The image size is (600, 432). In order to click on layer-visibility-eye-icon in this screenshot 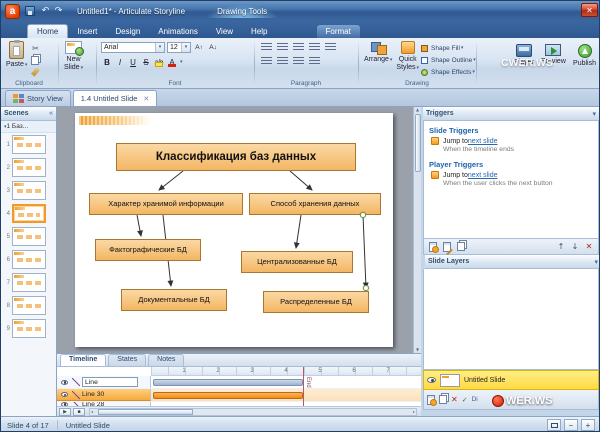, I will do `click(431, 380)`.